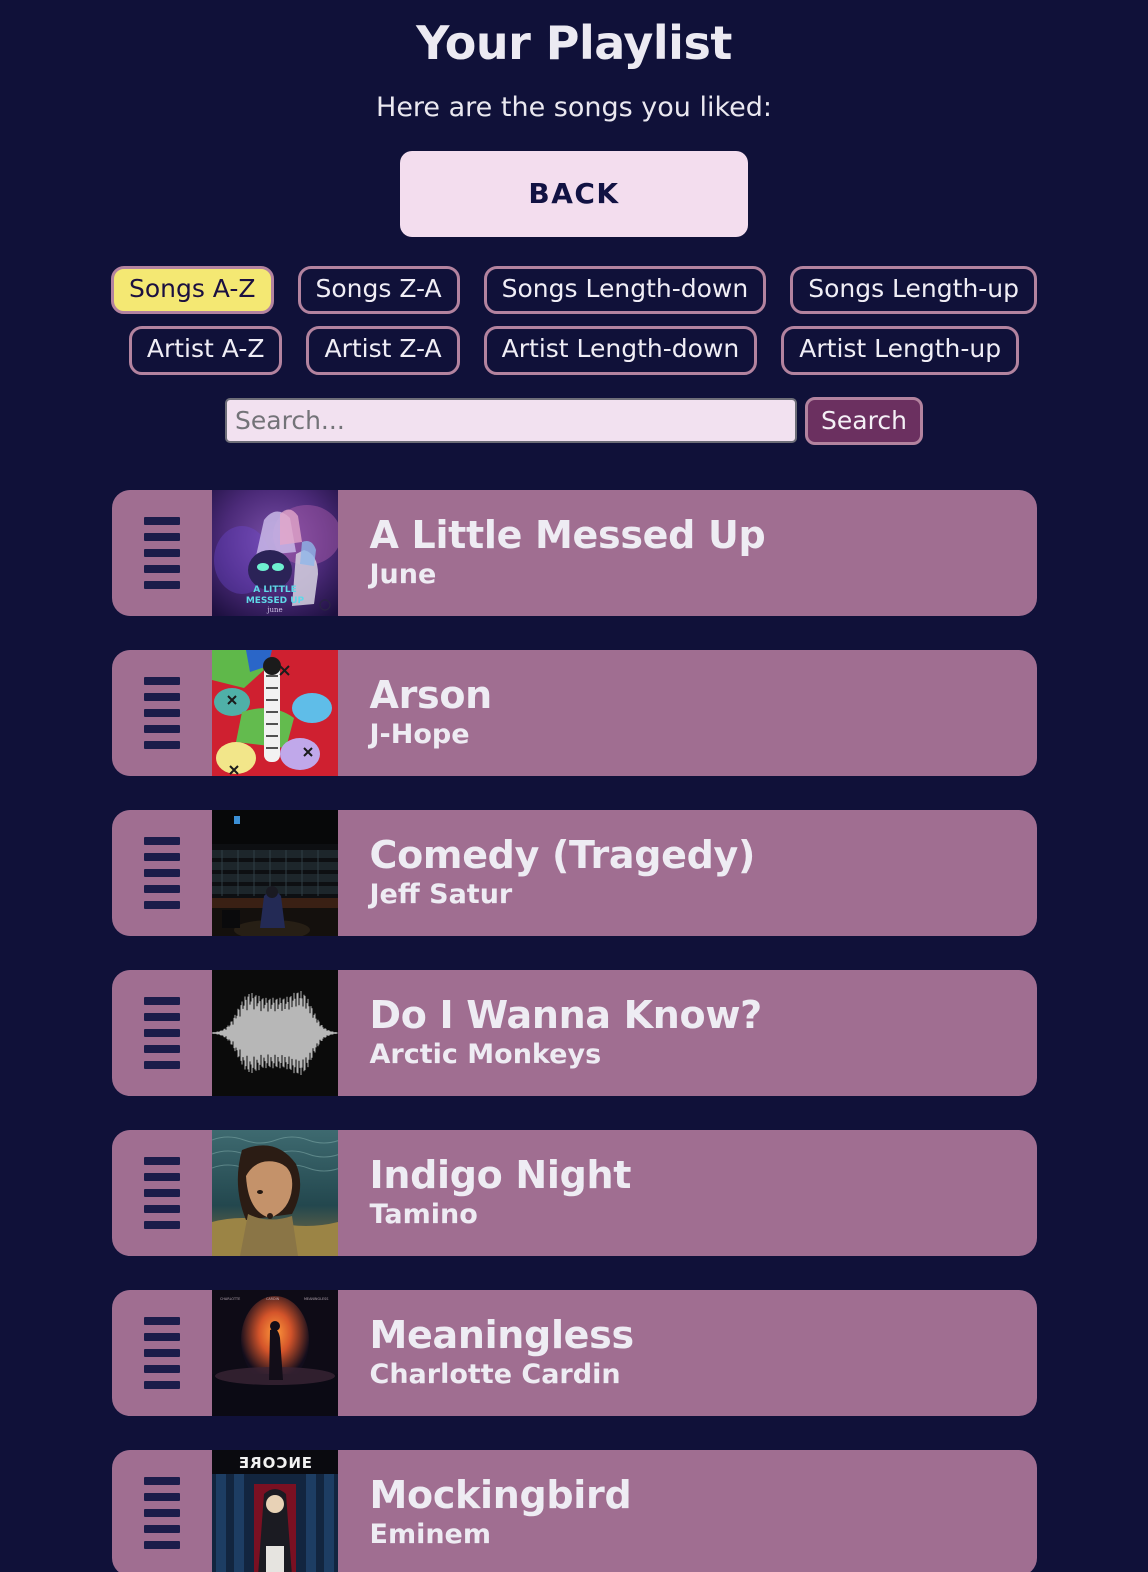  I want to click on song-artist: Arctic Monkeys, so click(485, 1054).